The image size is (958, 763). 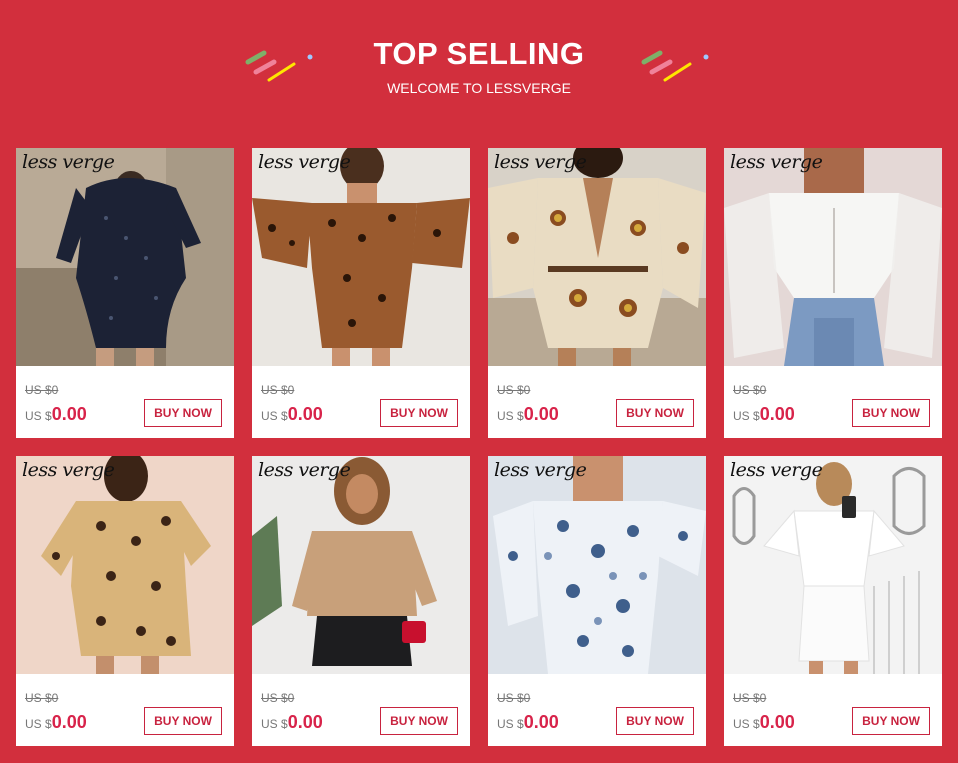 What do you see at coordinates (597, 565) in the screenshot?
I see `product-image-blue-floral-dress: less verge` at bounding box center [597, 565].